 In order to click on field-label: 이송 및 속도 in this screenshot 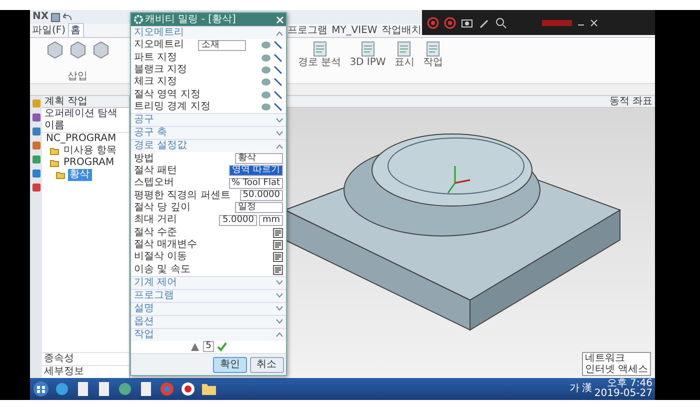, I will do `click(162, 270)`.